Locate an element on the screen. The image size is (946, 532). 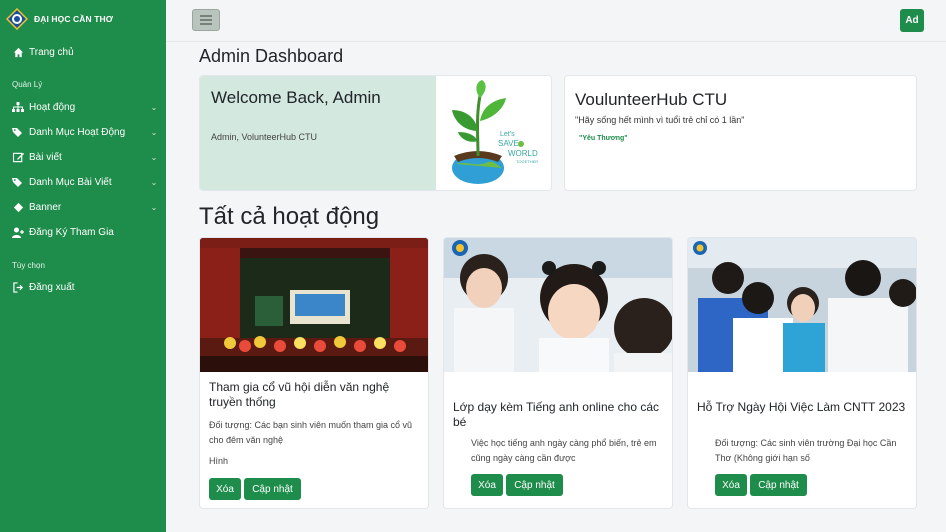
home-icon is located at coordinates (18, 52).